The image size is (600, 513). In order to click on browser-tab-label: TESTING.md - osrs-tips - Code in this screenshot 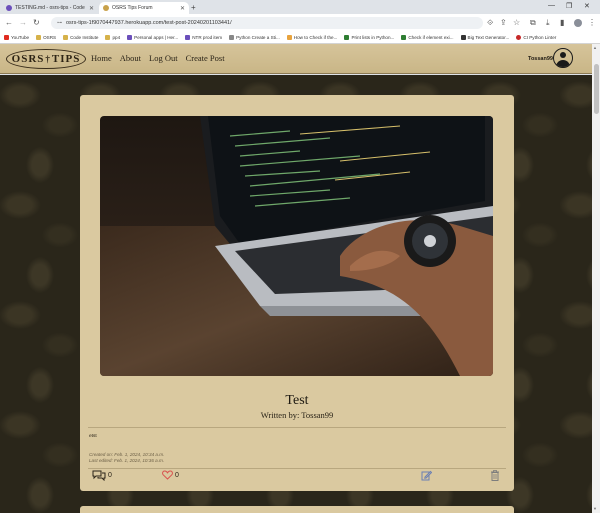, I will do `click(50, 8)`.